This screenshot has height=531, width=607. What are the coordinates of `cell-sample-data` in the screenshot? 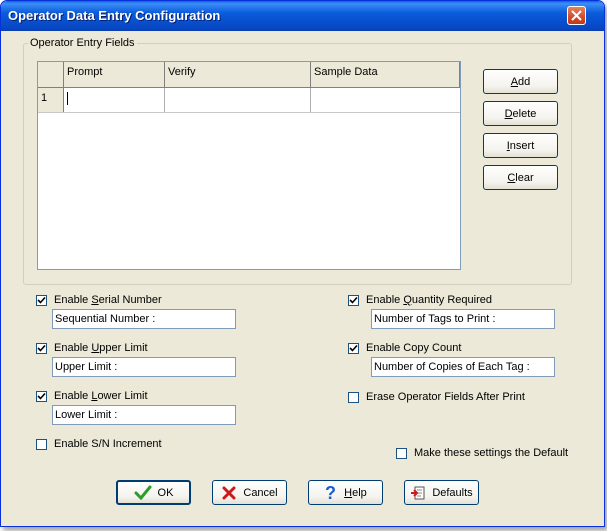 It's located at (385, 100).